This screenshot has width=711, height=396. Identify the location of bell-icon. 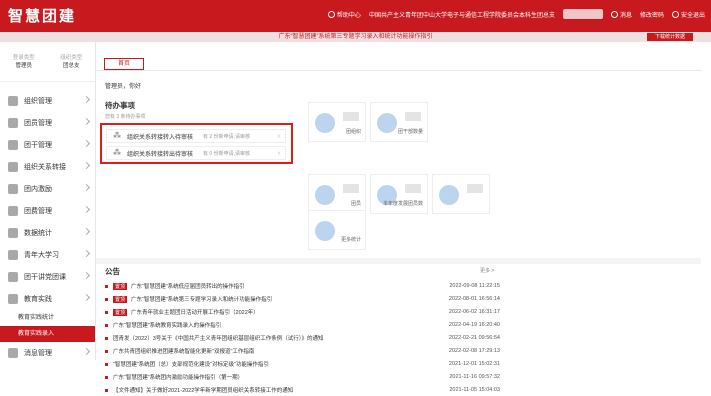
(614, 14).